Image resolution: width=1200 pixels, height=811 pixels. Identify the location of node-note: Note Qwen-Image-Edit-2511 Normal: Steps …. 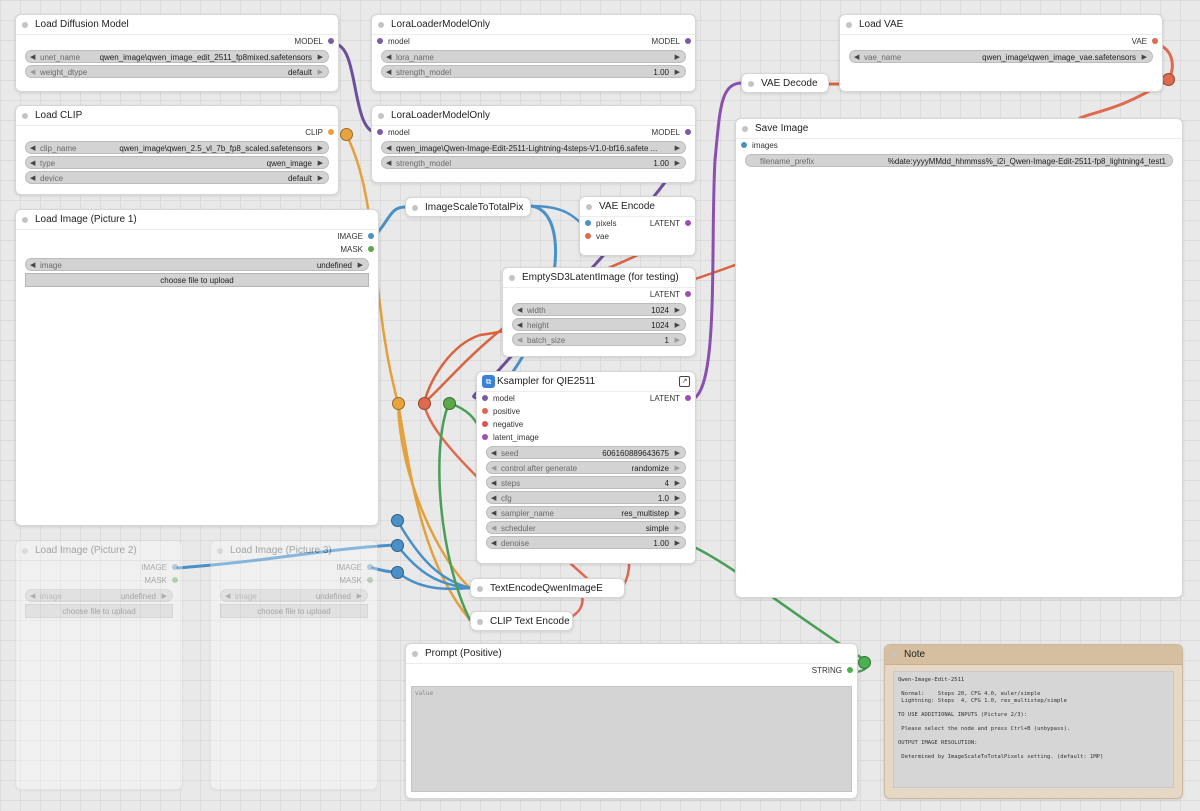
(1033, 721).